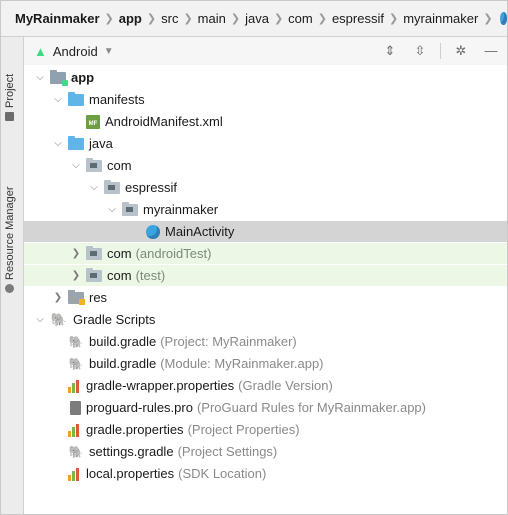 The width and height of the screenshot is (508, 515). What do you see at coordinates (151, 187) in the screenshot?
I see `tree-node-label: espressif` at bounding box center [151, 187].